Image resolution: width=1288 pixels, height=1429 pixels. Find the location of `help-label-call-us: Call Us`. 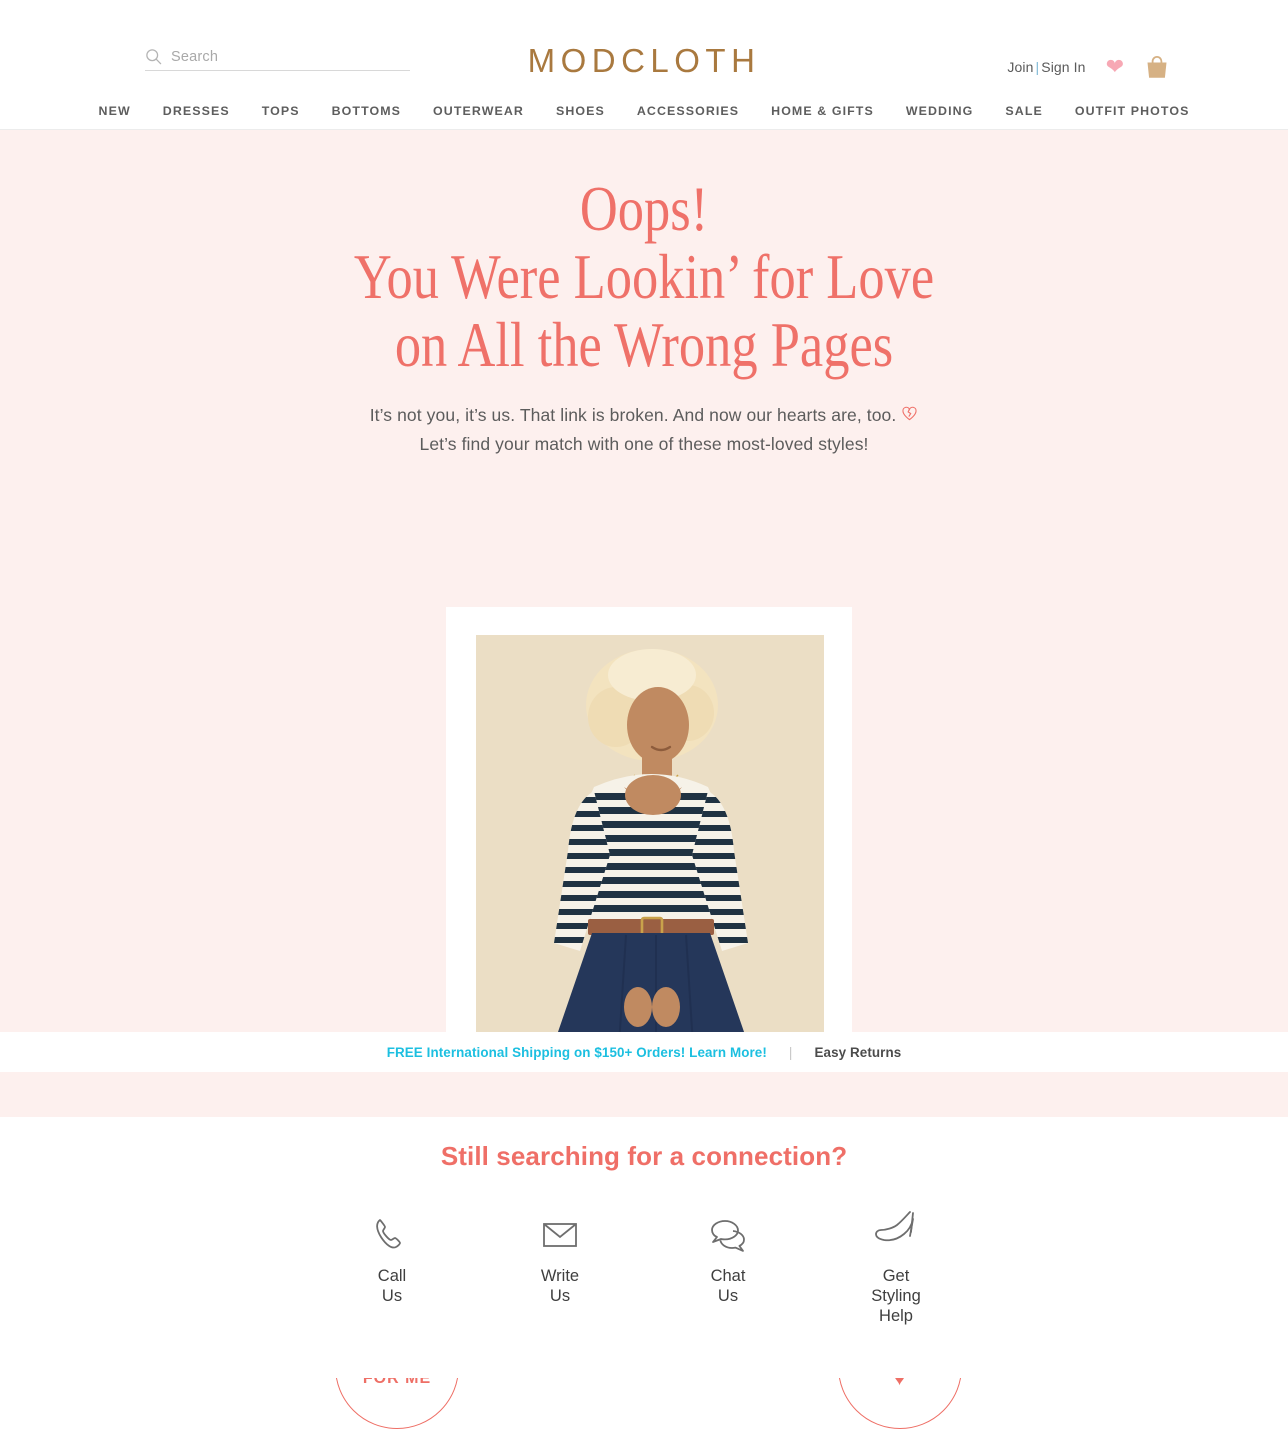

help-label-call-us: Call Us is located at coordinates (392, 1286).